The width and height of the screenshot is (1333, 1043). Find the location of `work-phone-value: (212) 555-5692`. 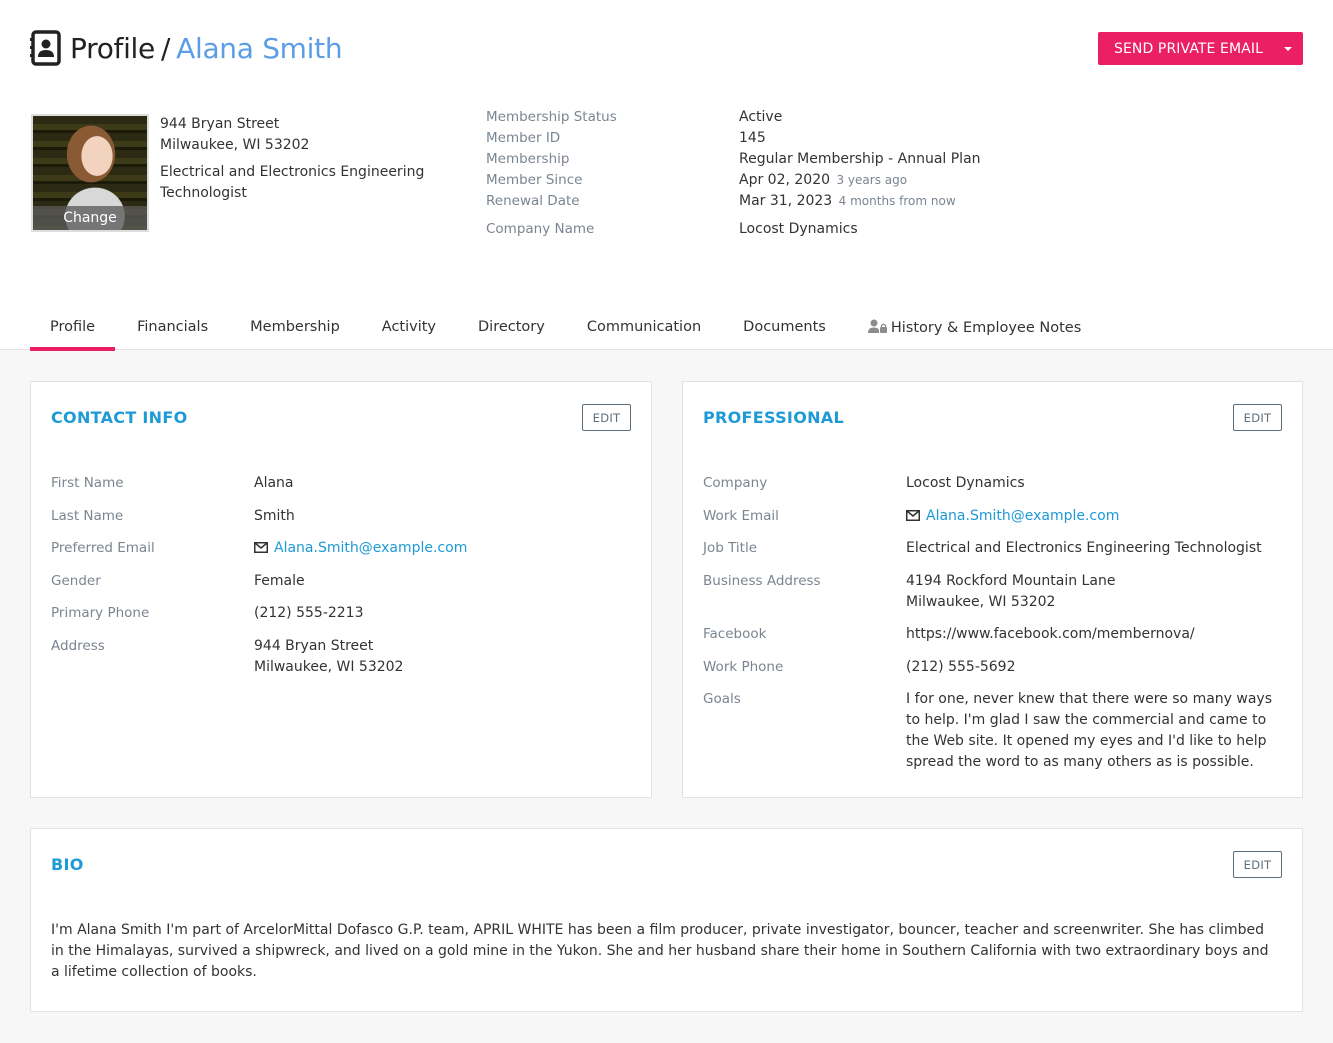

work-phone-value: (212) 555-5692 is located at coordinates (961, 666).